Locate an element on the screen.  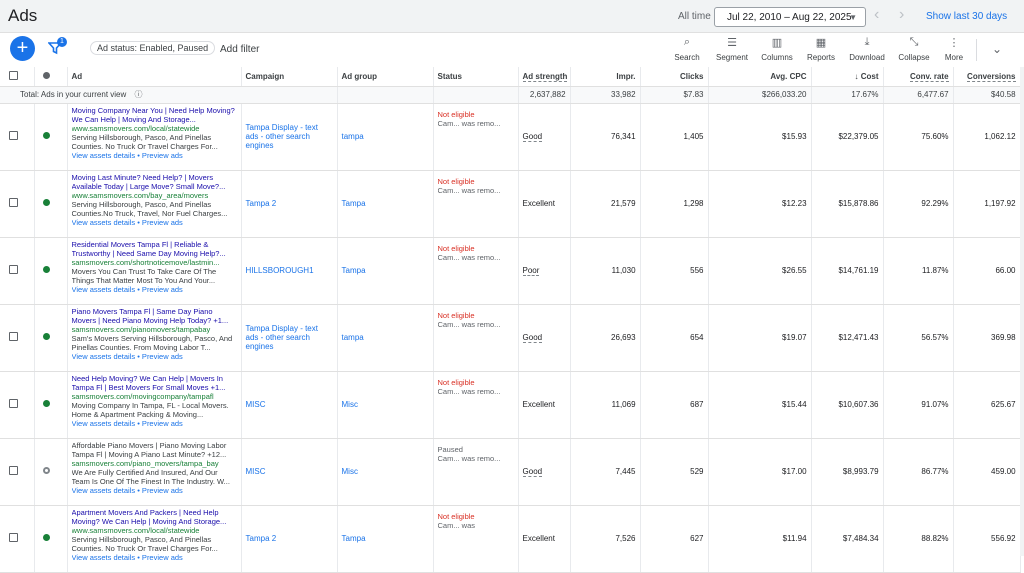
clicks-cell: 627 is located at coordinates (674, 539).